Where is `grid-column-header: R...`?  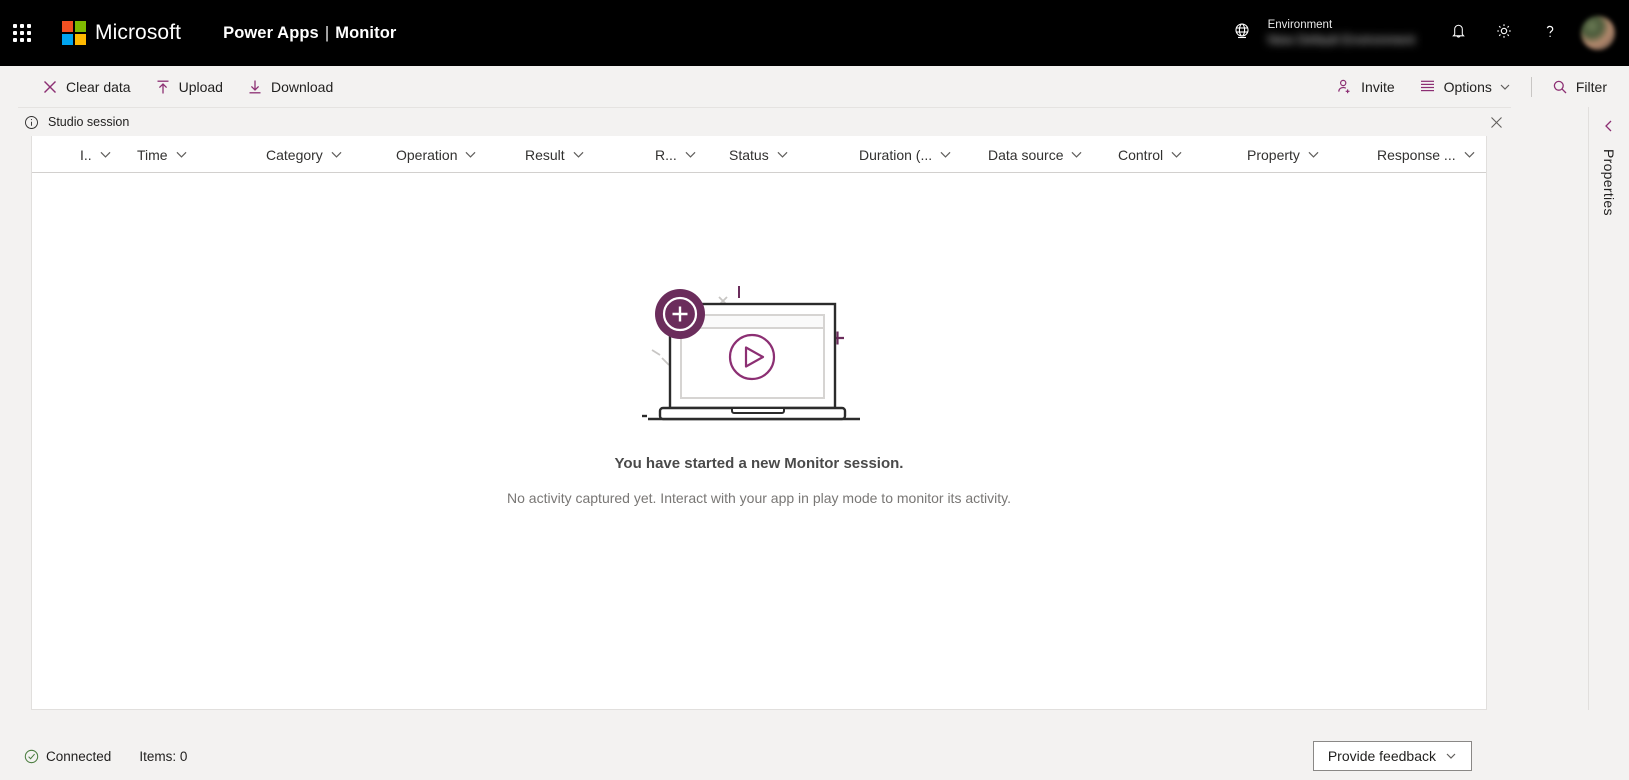
grid-column-header: R... is located at coordinates (696, 154).